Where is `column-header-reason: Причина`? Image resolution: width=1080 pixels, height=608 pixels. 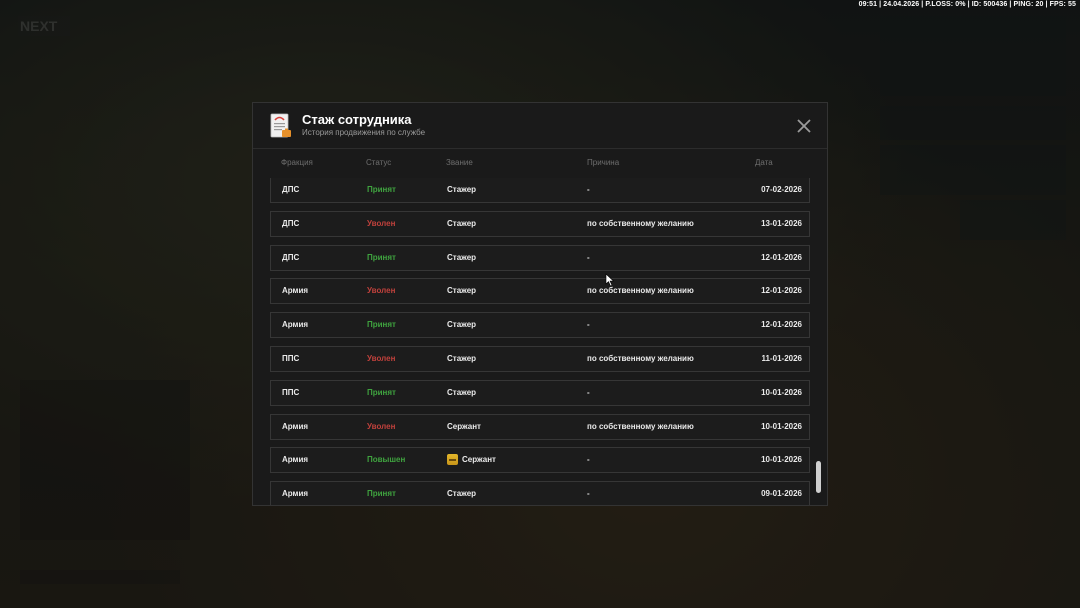 column-header-reason: Причина is located at coordinates (603, 162).